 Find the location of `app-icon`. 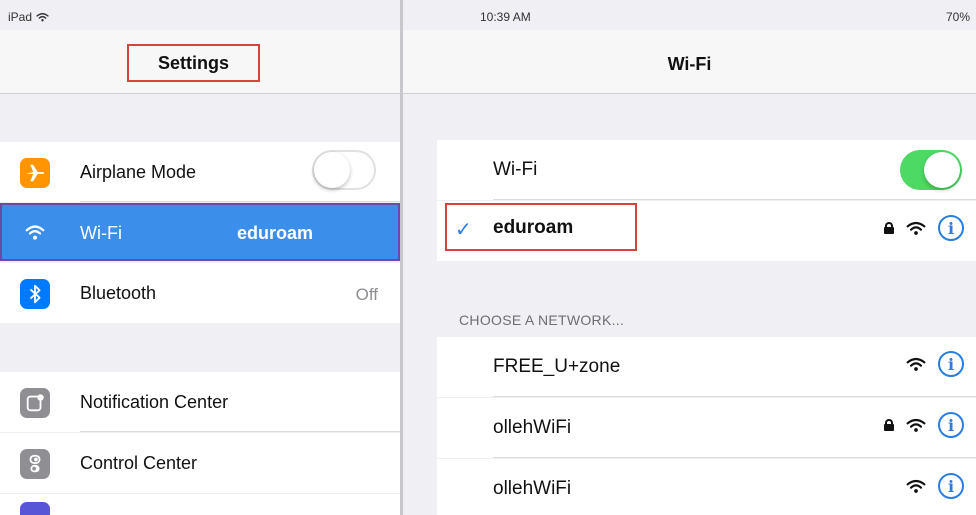

app-icon is located at coordinates (35, 508).